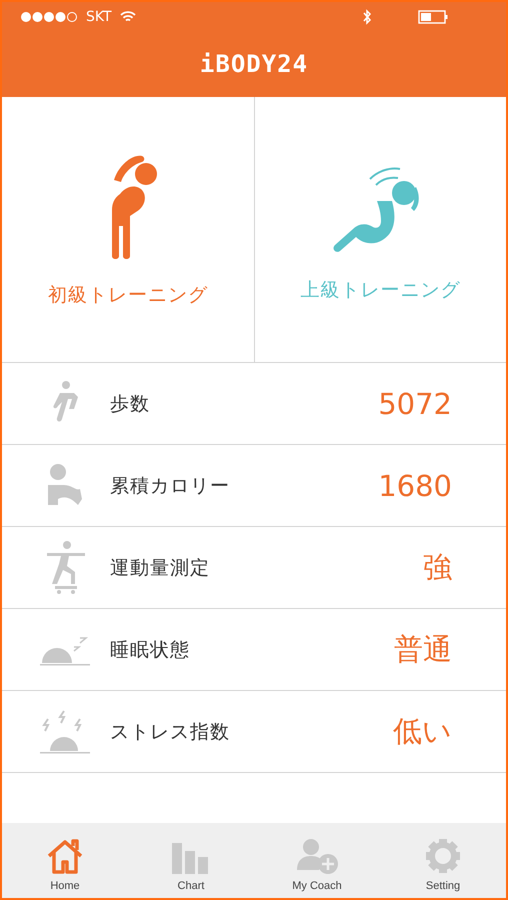 This screenshot has height=900, width=508. What do you see at coordinates (128, 296) in the screenshot?
I see `training-label: 初級トレーニング` at bounding box center [128, 296].